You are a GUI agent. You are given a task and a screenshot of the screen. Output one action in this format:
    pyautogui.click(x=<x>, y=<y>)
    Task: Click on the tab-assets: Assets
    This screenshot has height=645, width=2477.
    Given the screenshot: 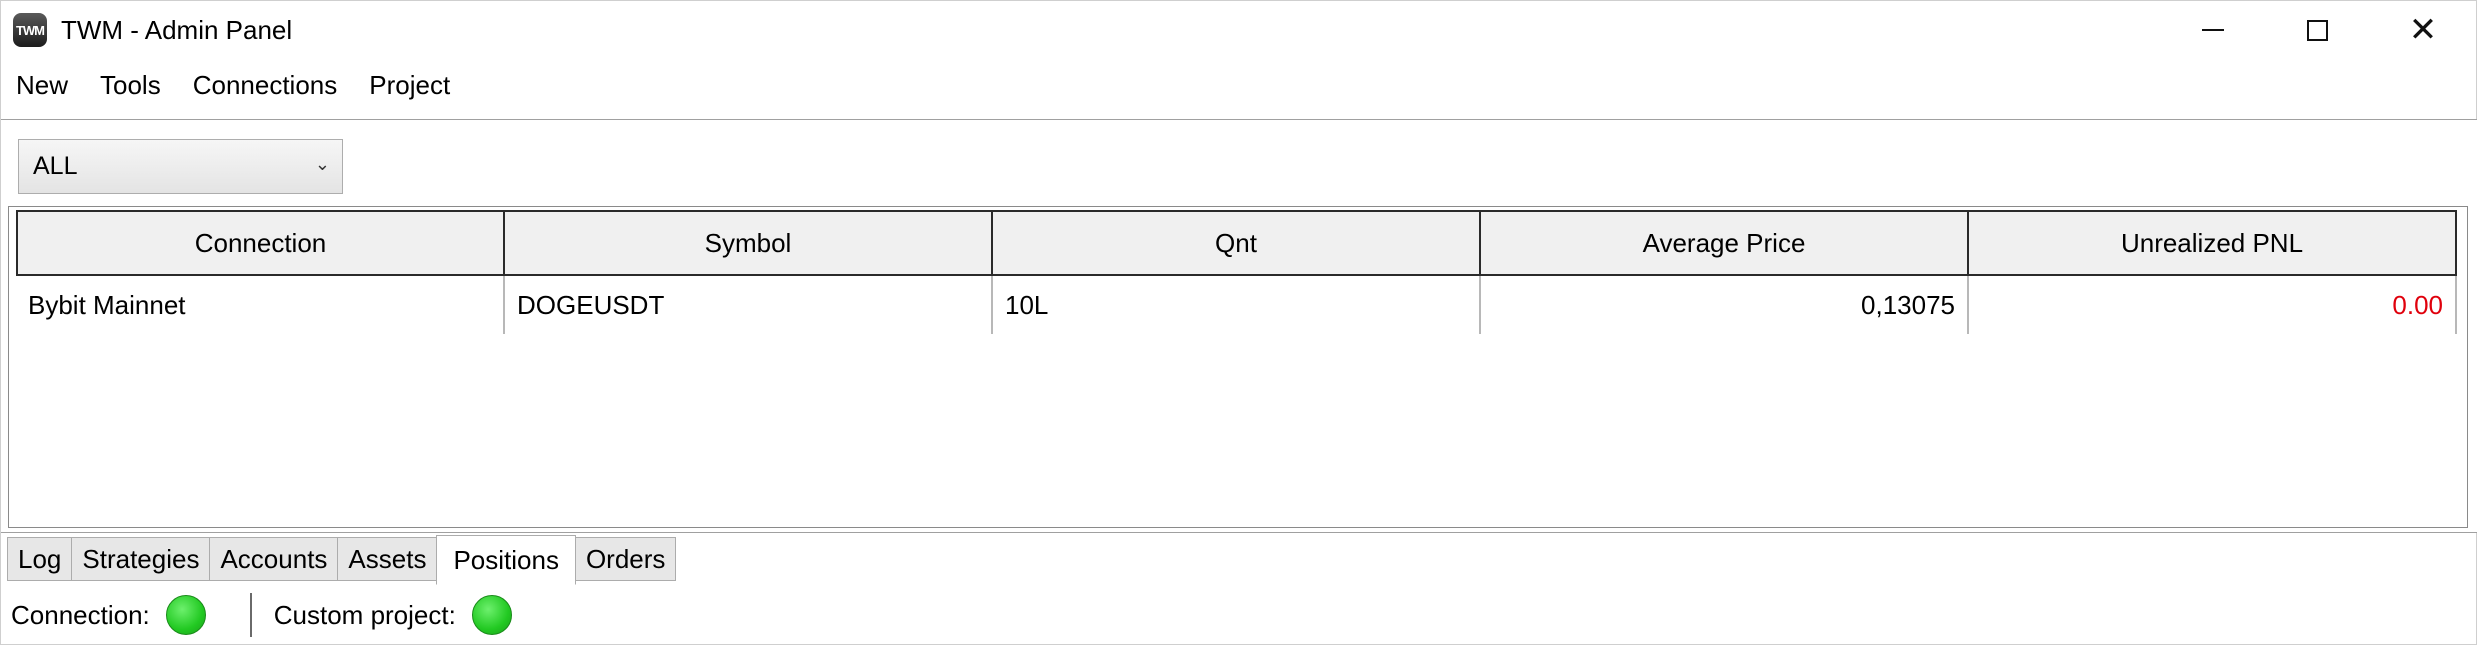 What is the action you would take?
    pyautogui.click(x=387, y=559)
    